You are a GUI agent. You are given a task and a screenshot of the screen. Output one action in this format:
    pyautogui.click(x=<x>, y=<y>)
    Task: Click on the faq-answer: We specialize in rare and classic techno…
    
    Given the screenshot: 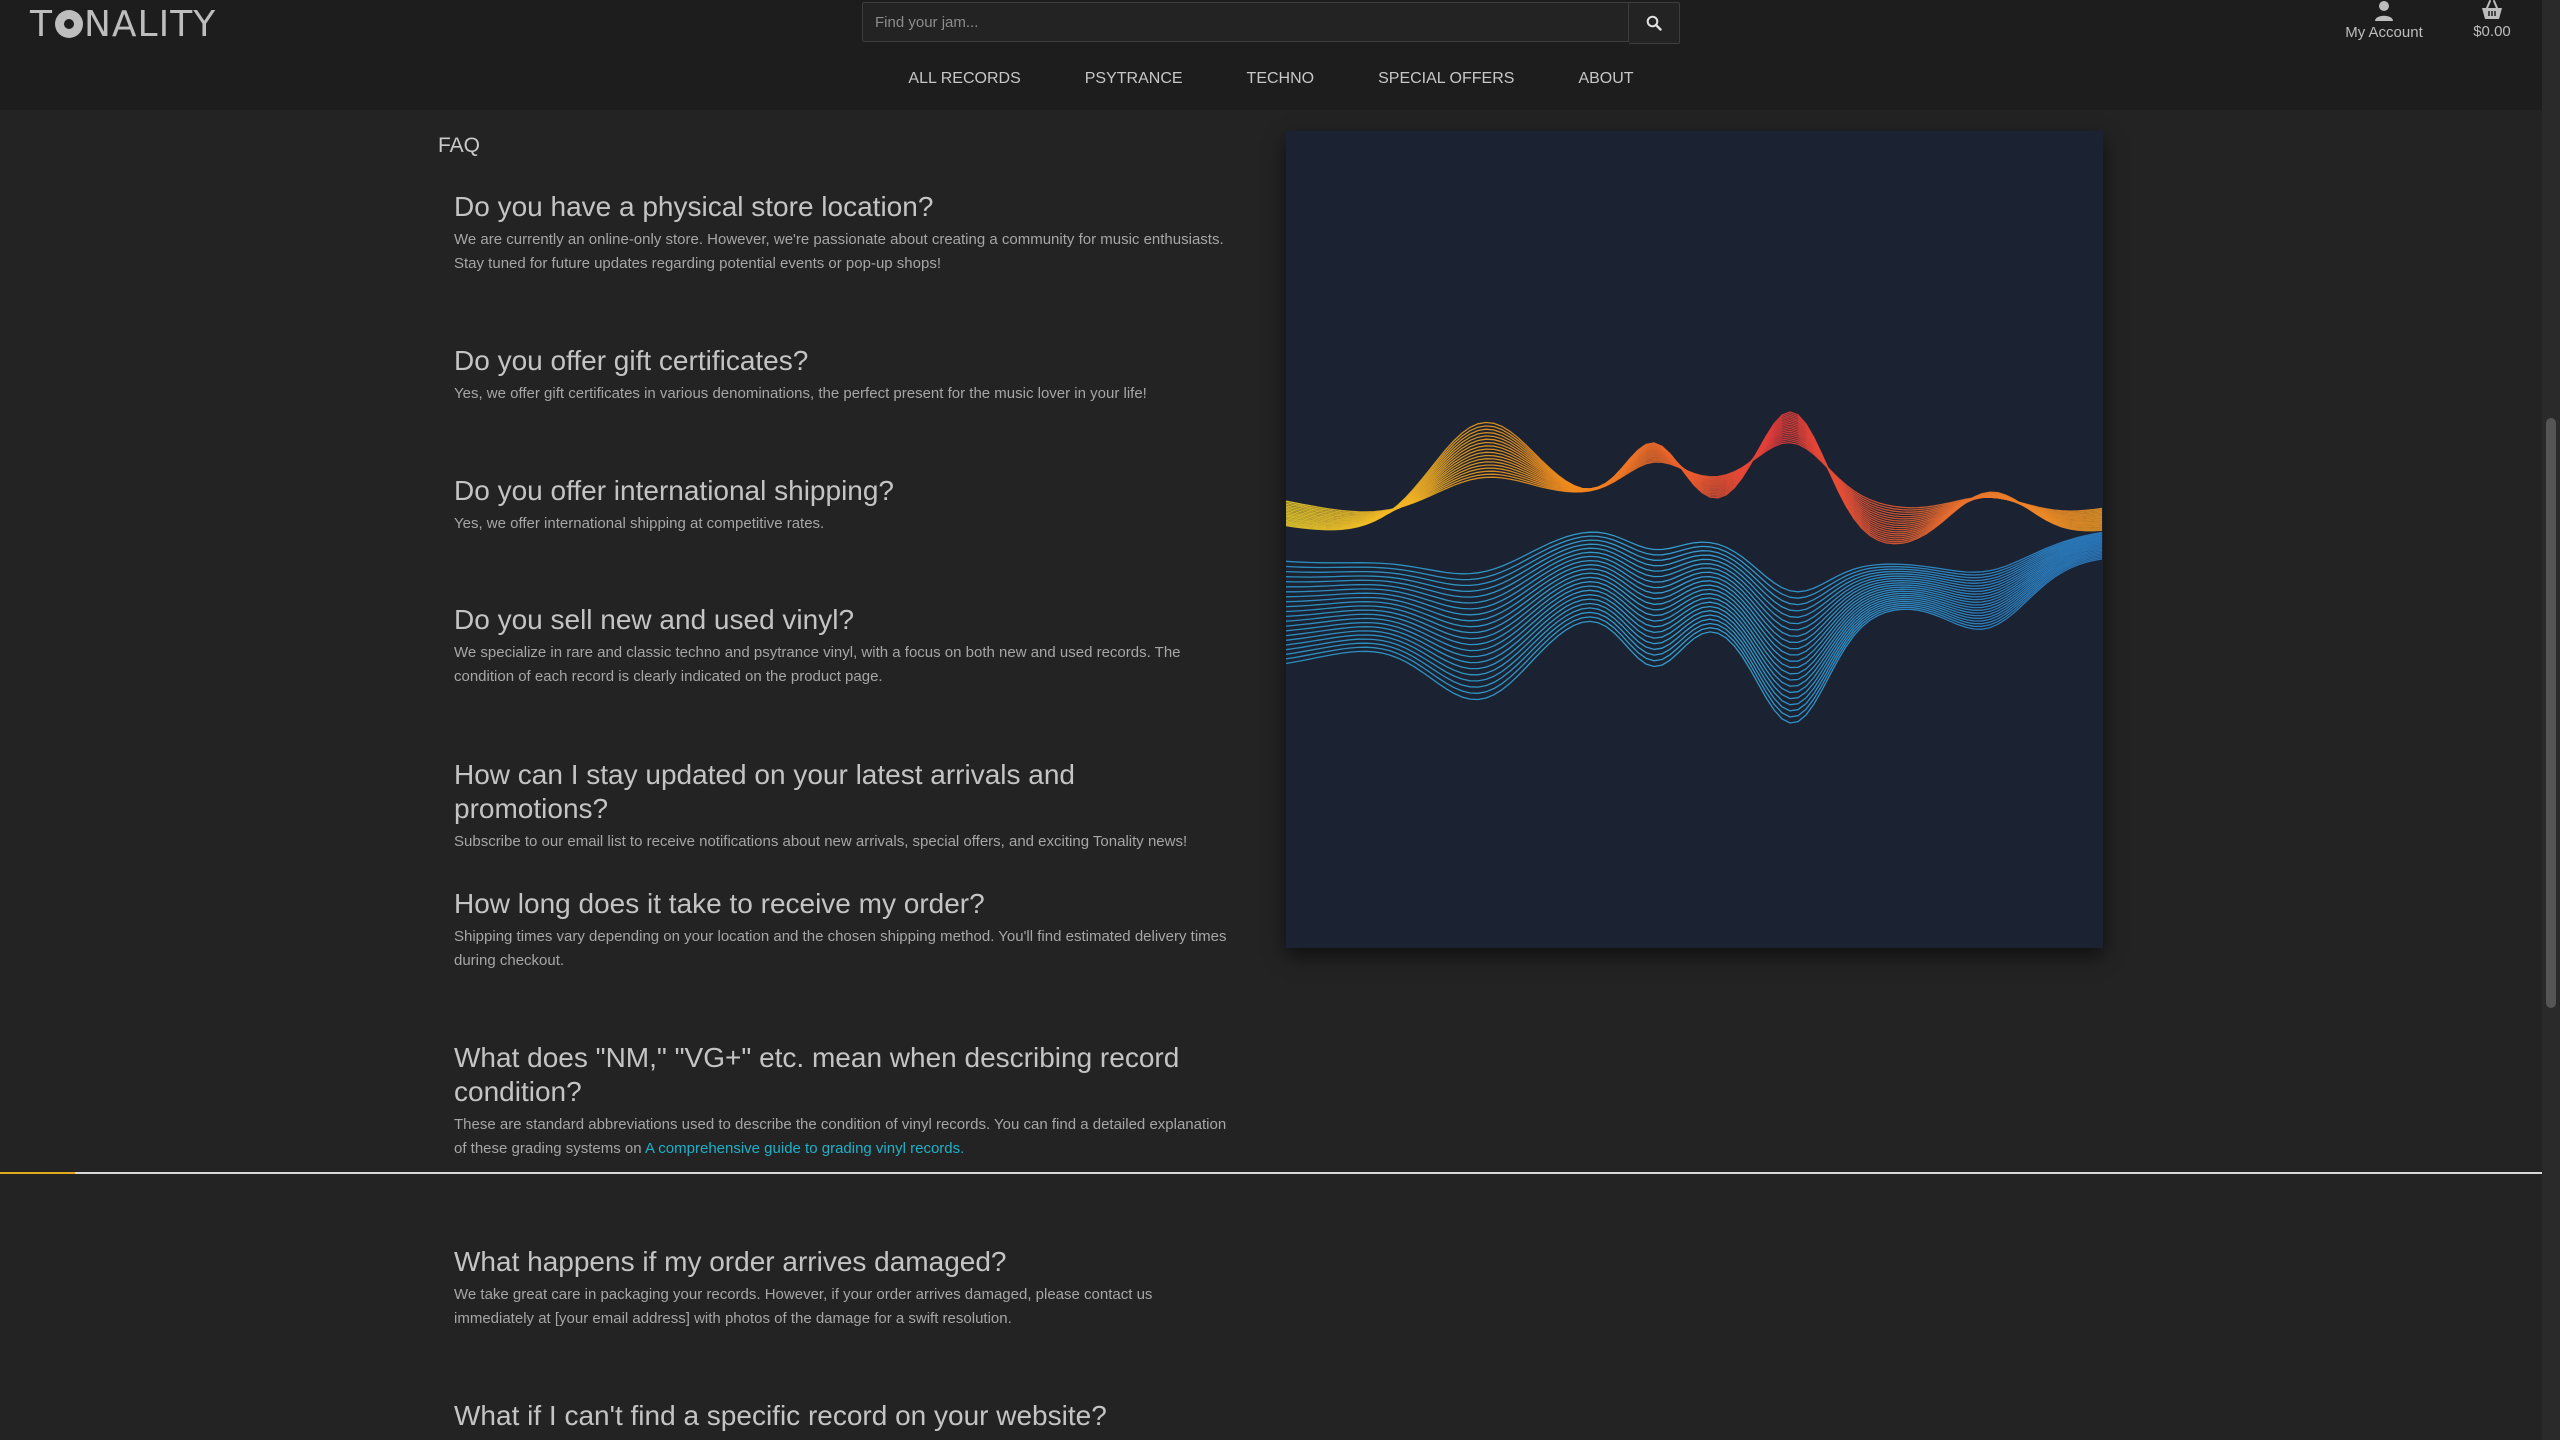 What is the action you would take?
    pyautogui.click(x=817, y=664)
    